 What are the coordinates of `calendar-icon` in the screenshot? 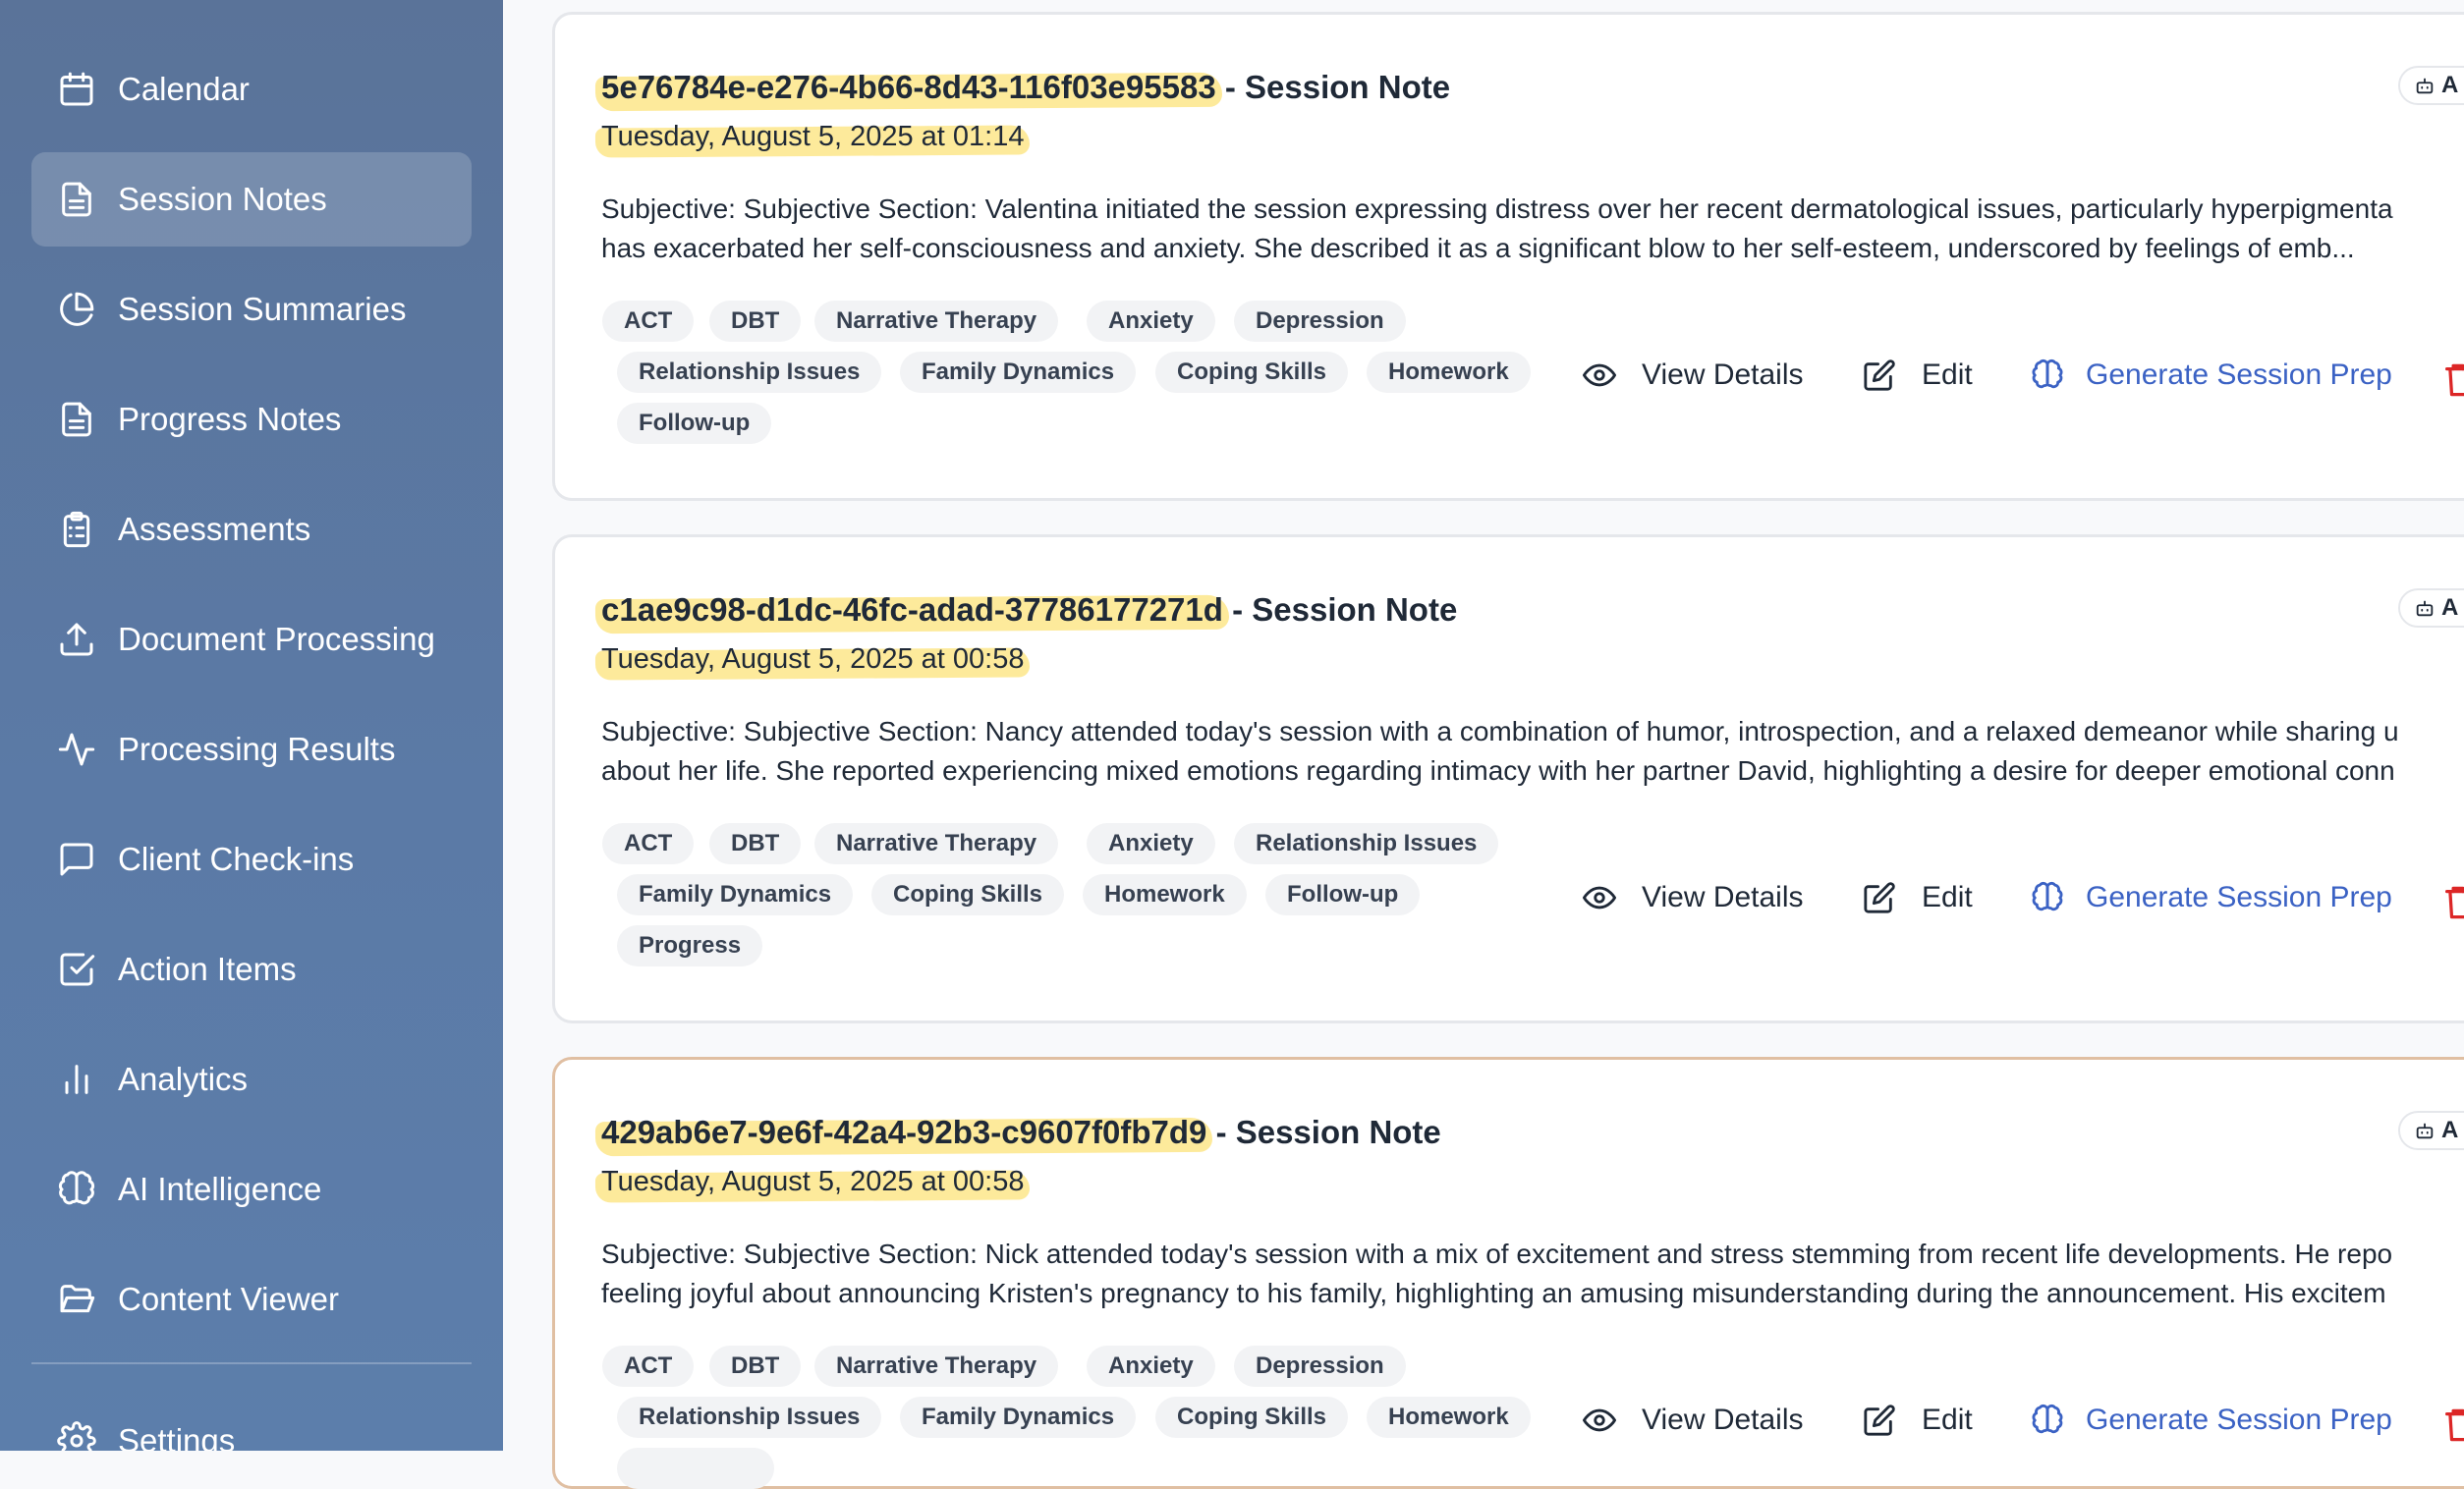 It's located at (76, 90).